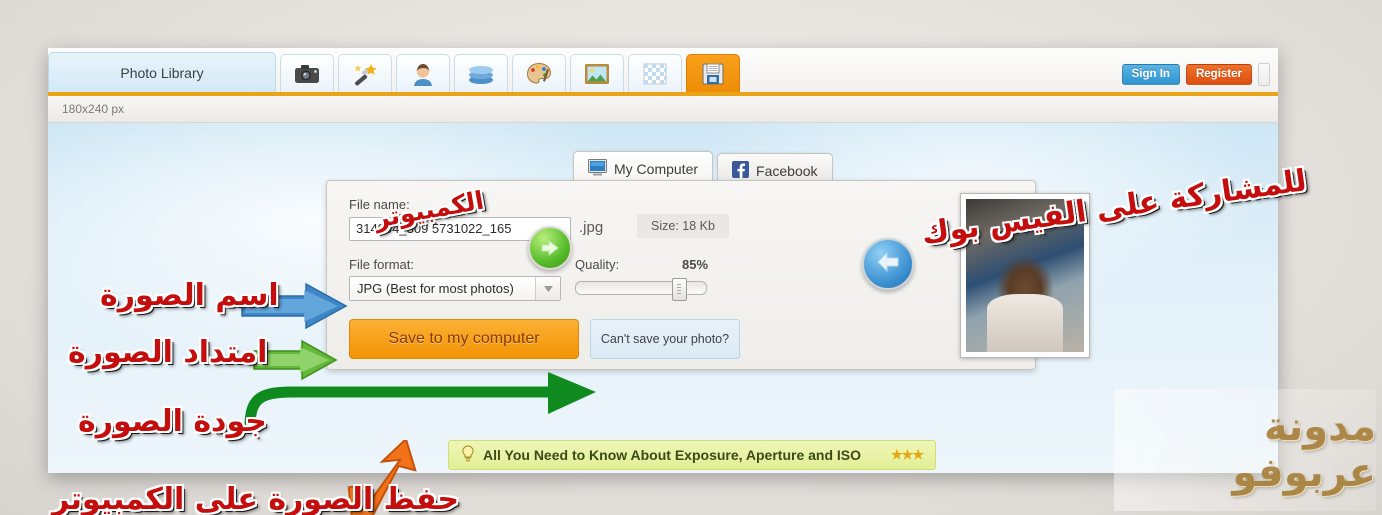 The height and width of the screenshot is (515, 1382). I want to click on quality-slider-thumb, so click(679, 289).